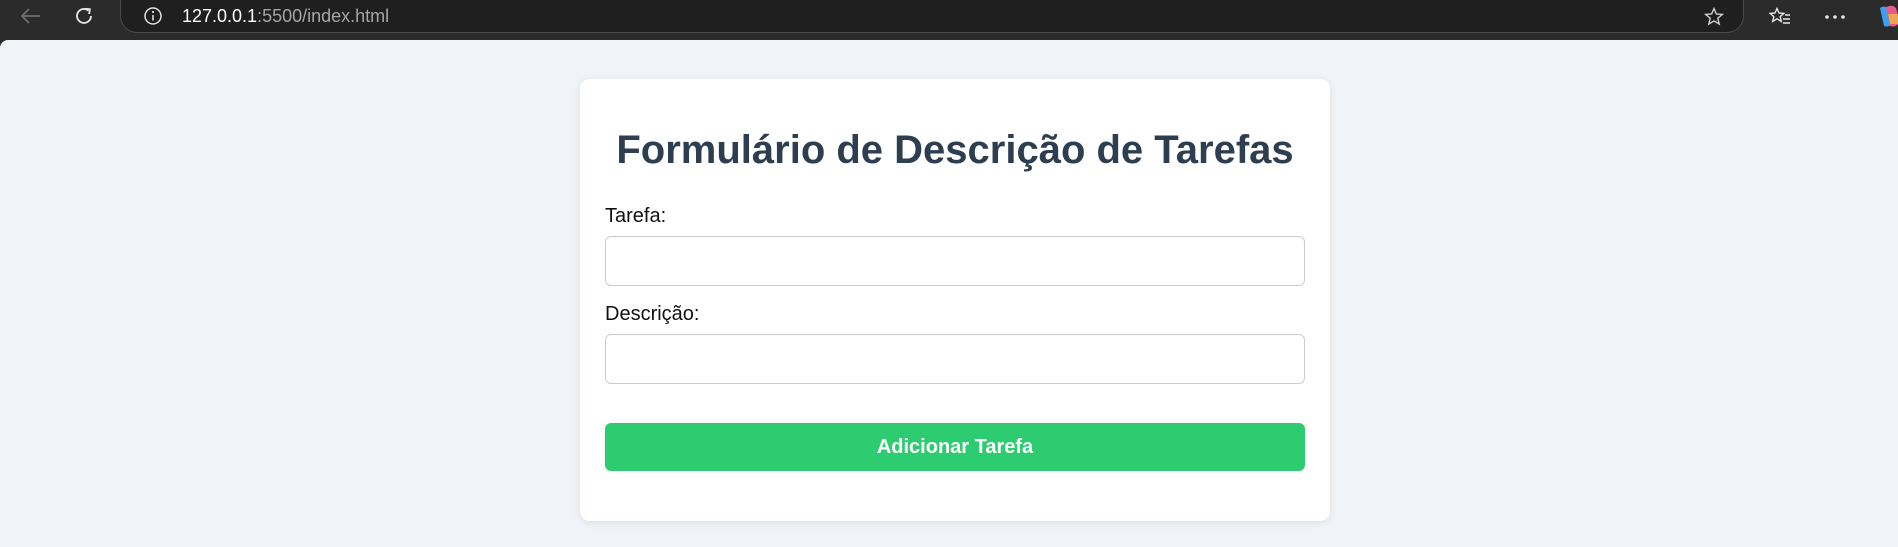  What do you see at coordinates (1886, 17) in the screenshot?
I see `copilot-icon` at bounding box center [1886, 17].